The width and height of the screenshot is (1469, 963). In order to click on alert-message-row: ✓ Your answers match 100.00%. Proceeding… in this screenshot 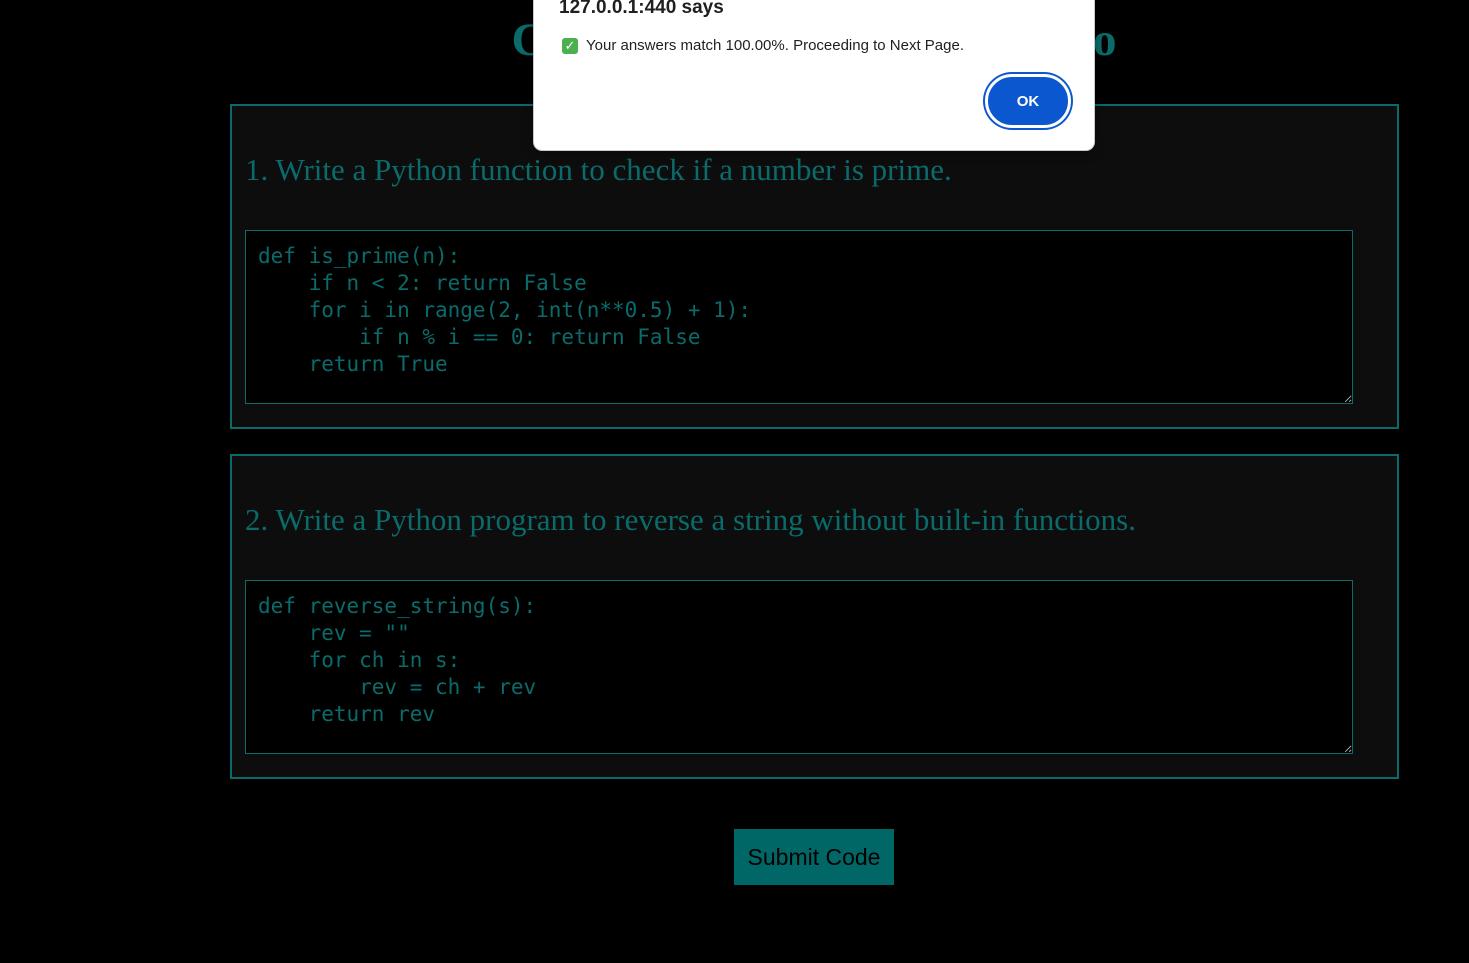, I will do `click(763, 45)`.